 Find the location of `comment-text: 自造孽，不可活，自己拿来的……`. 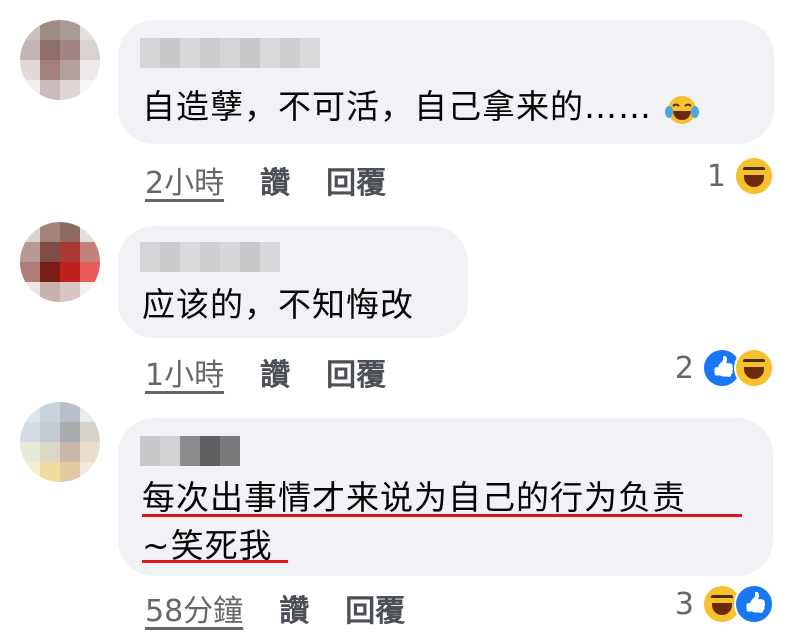

comment-text: 自造孽，不可活，自己拿来的…… is located at coordinates (421, 107).